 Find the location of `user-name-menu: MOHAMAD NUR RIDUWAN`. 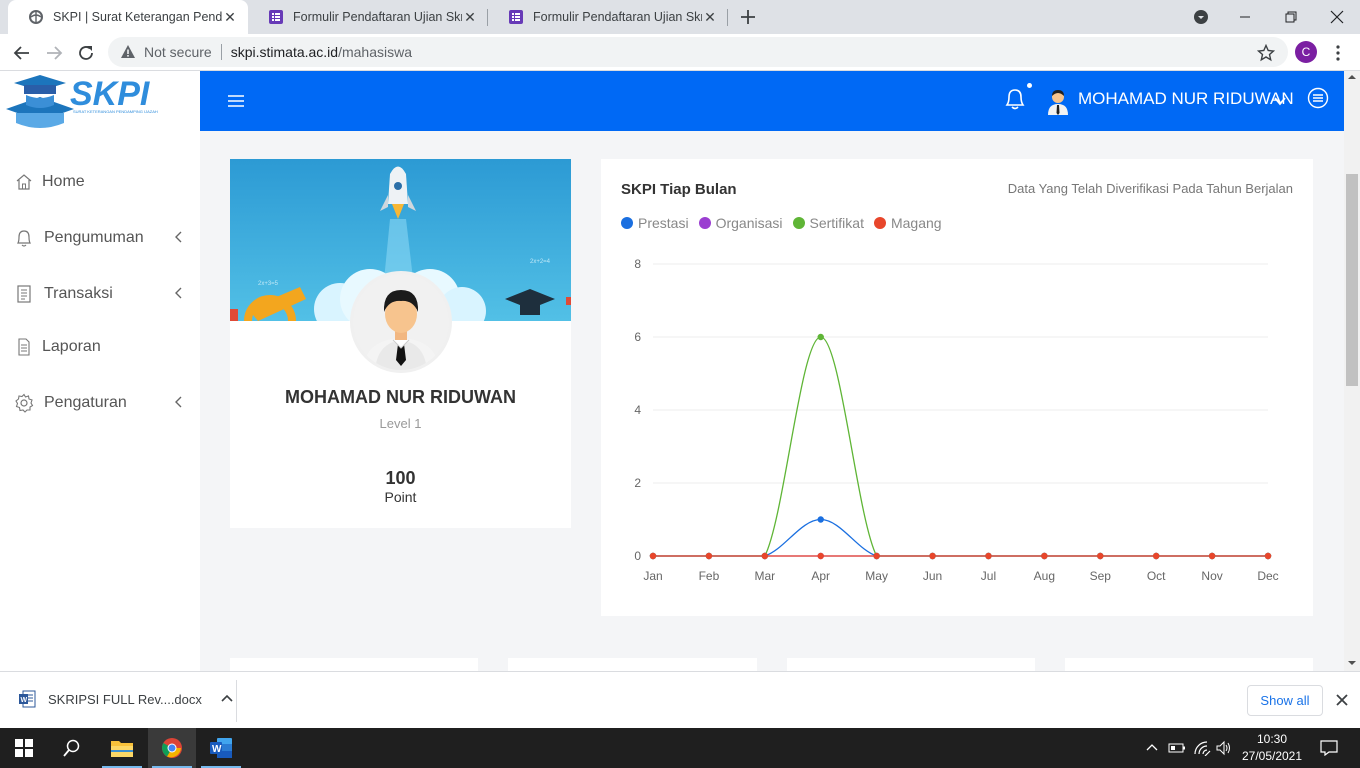

user-name-menu: MOHAMAD NUR RIDUWAN is located at coordinates (1186, 99).